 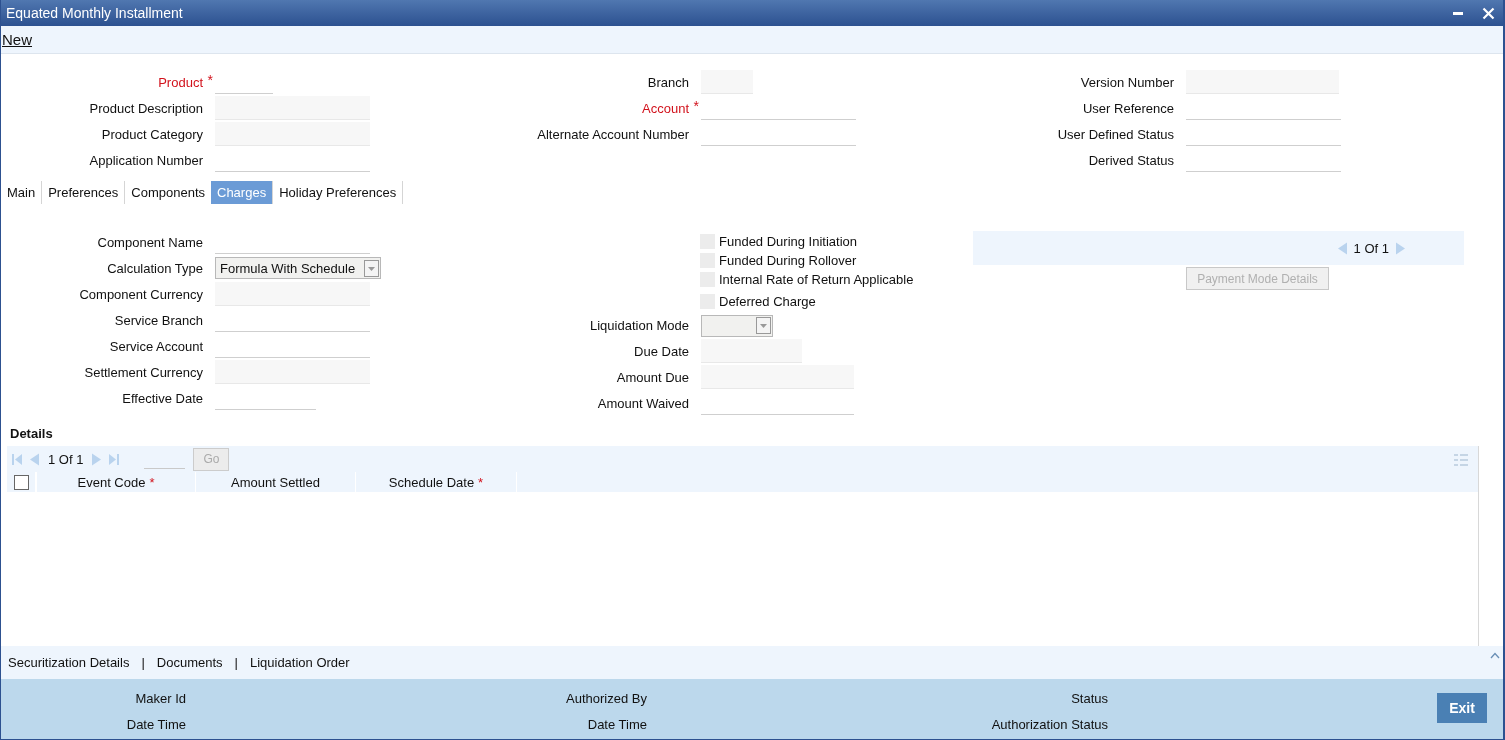 What do you see at coordinates (22, 192) in the screenshot?
I see `tab: Main` at bounding box center [22, 192].